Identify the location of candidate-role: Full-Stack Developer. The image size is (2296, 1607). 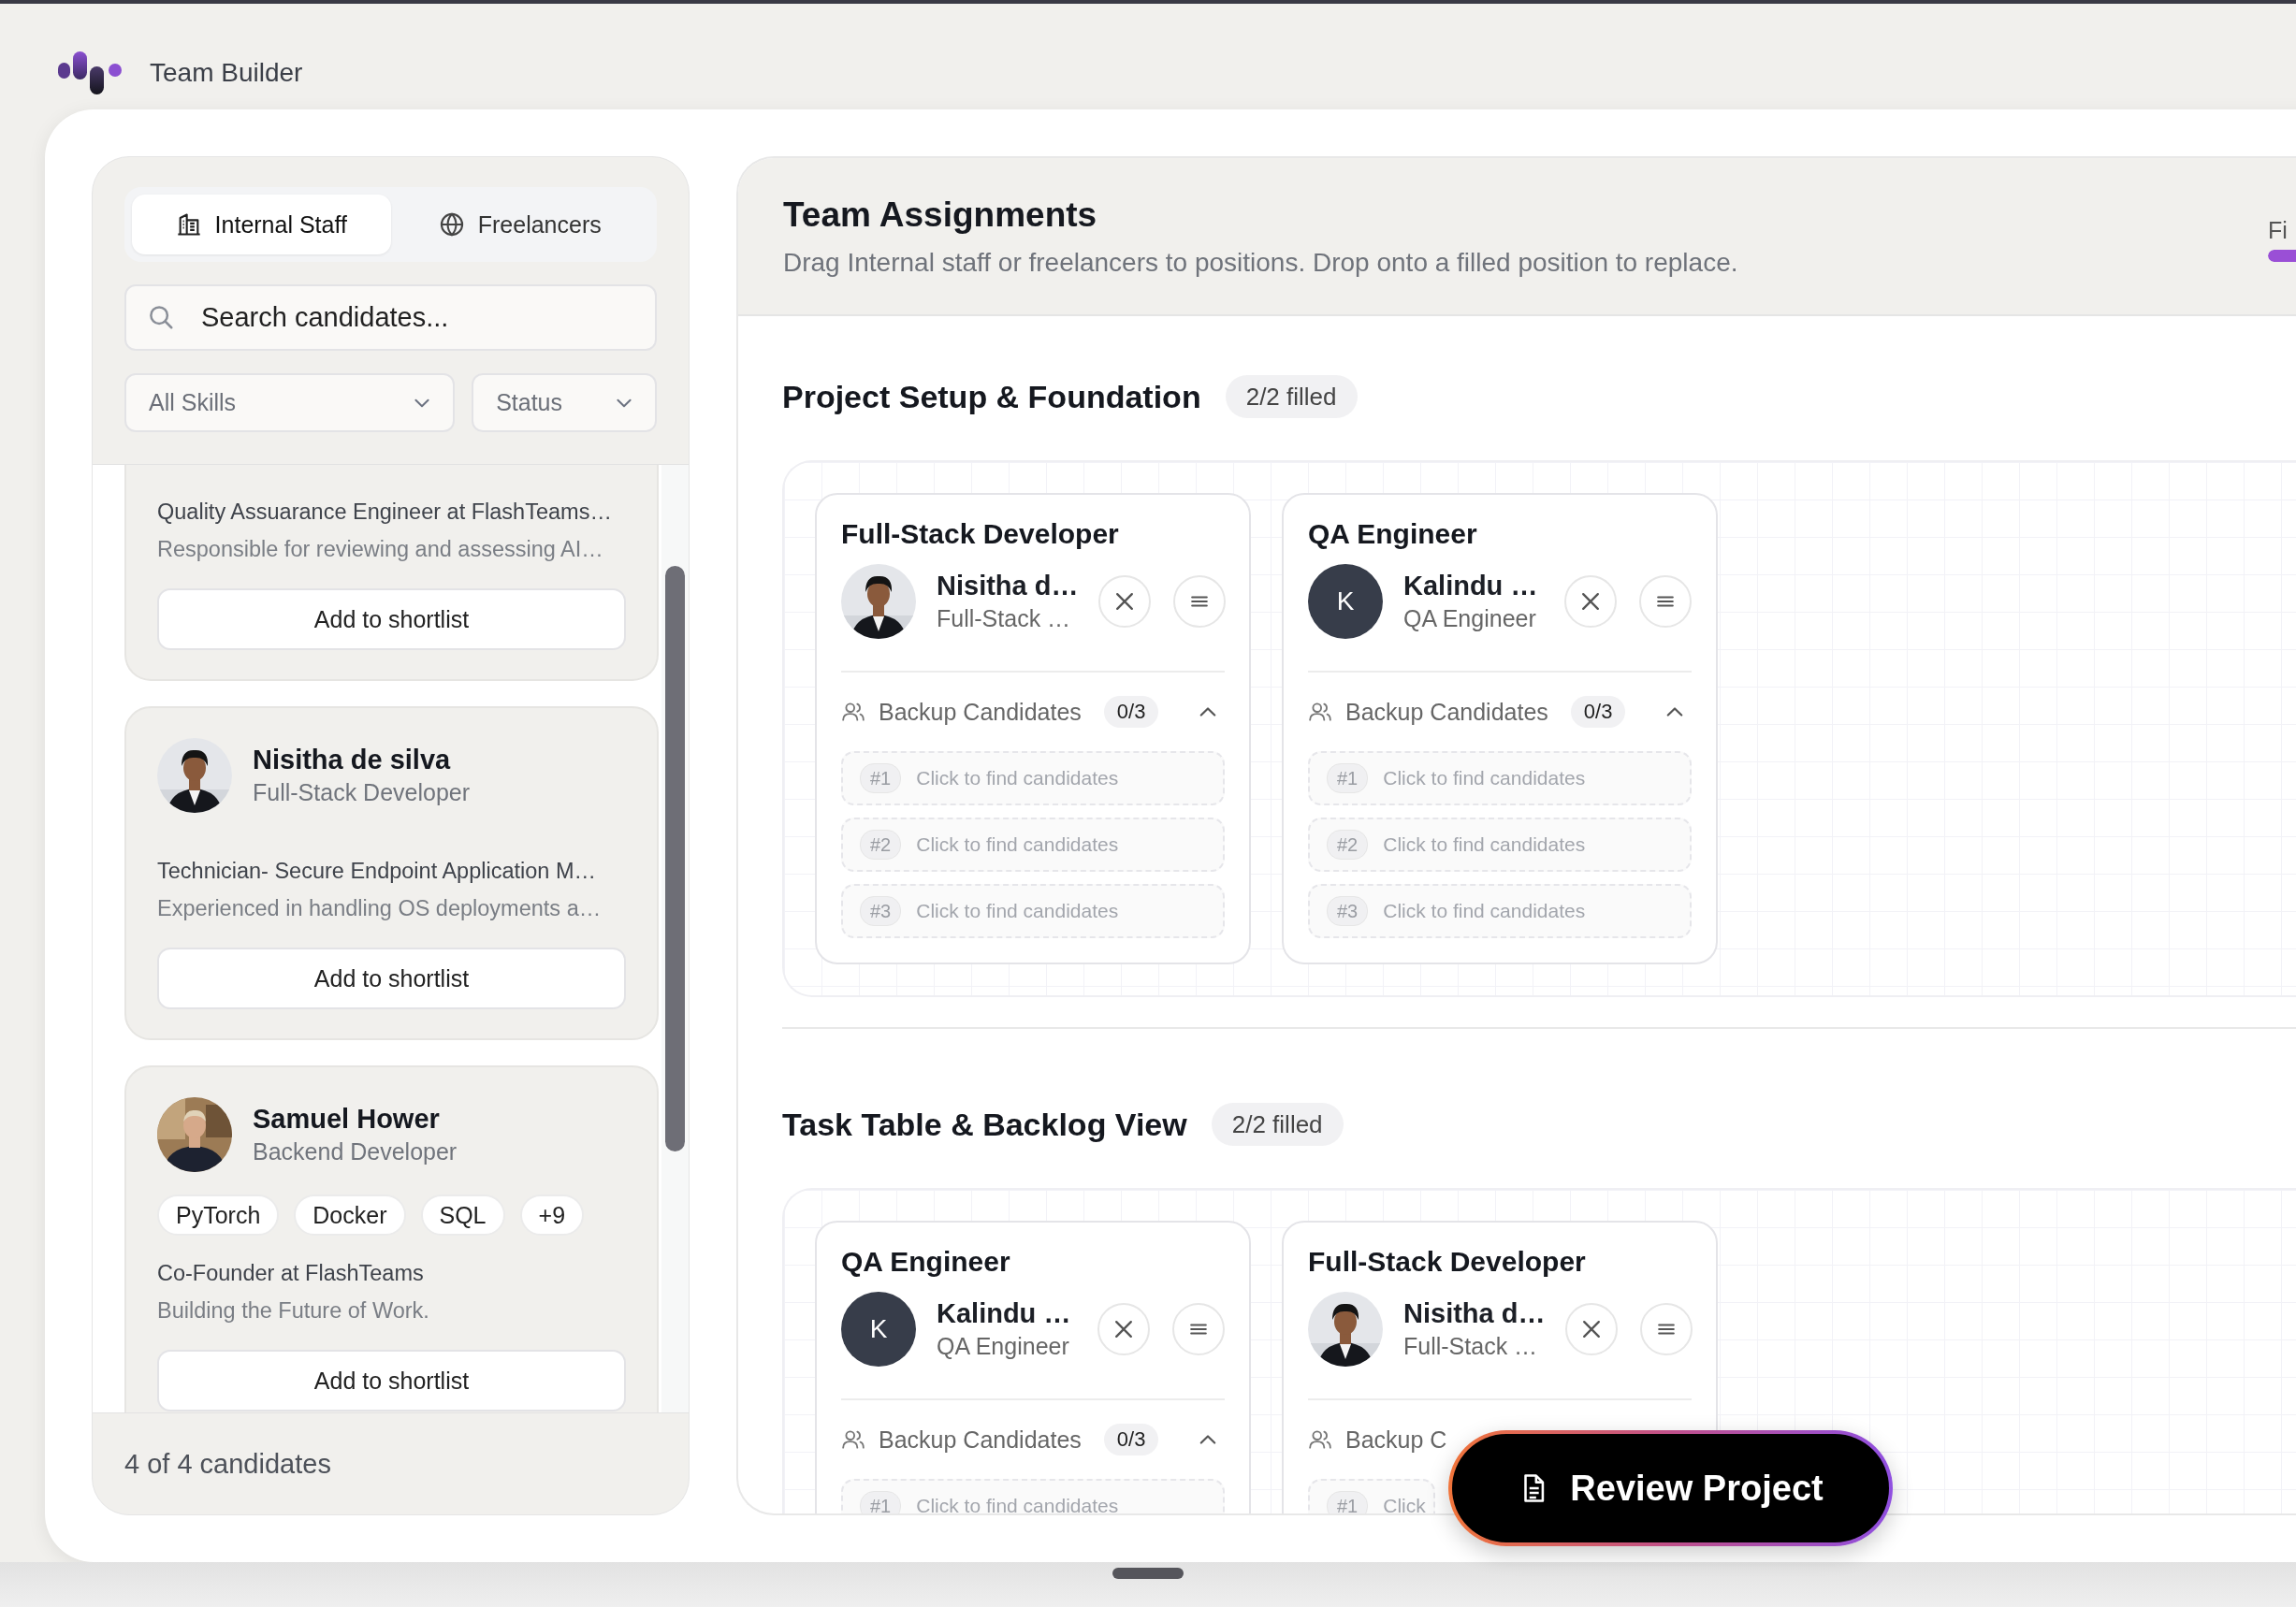
(362, 792).